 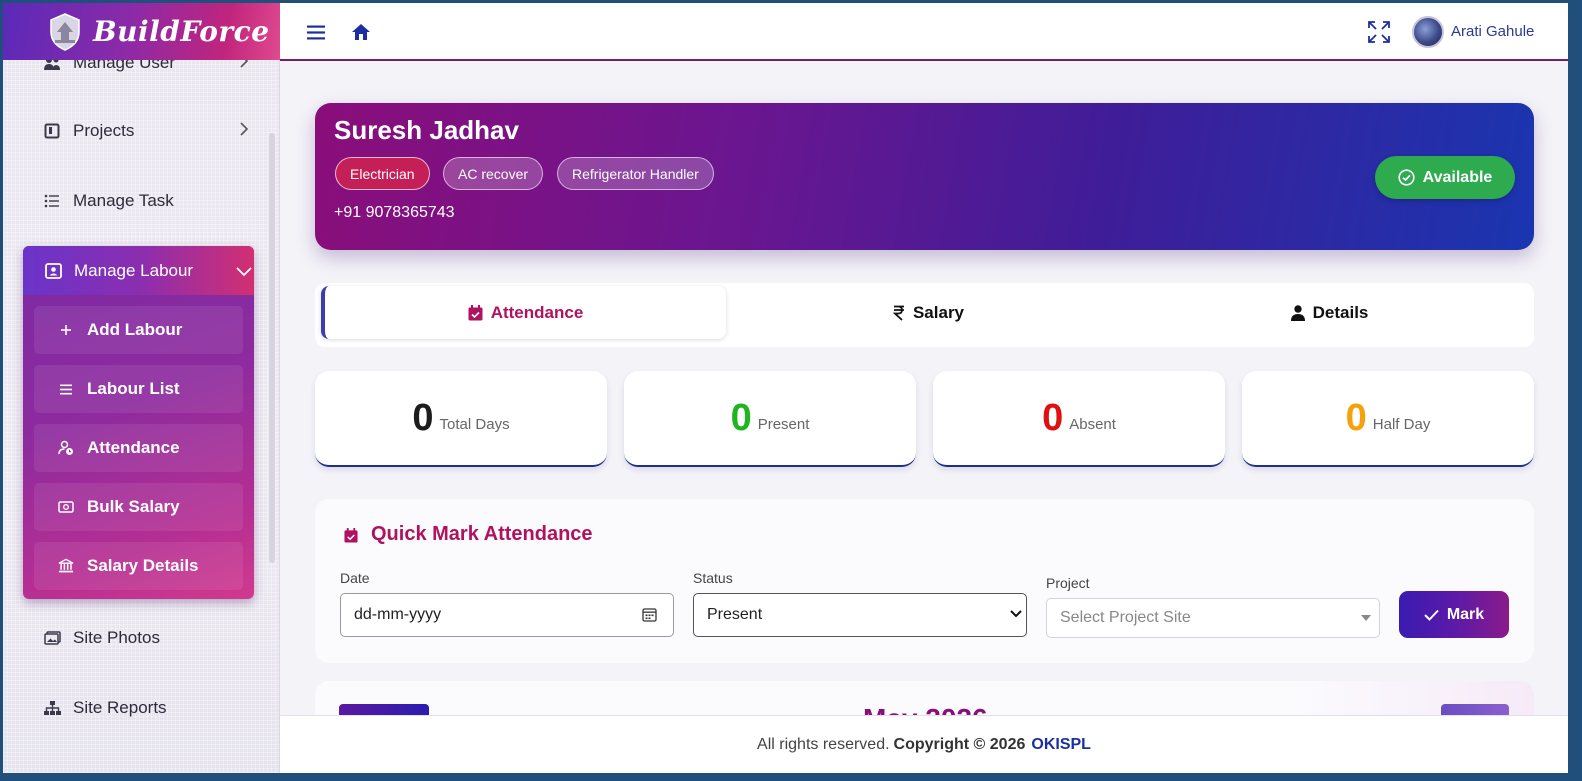 I want to click on sidebar-sub-label: Labour List, so click(x=133, y=388).